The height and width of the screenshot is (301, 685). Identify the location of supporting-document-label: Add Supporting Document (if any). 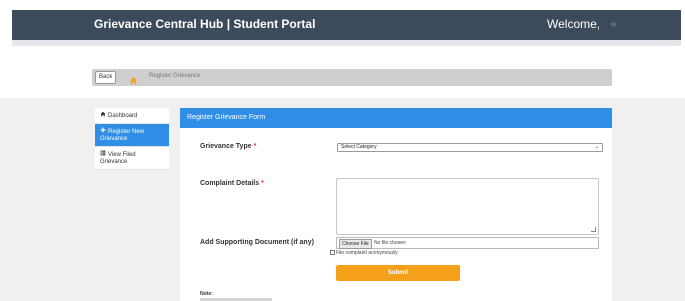
(257, 242).